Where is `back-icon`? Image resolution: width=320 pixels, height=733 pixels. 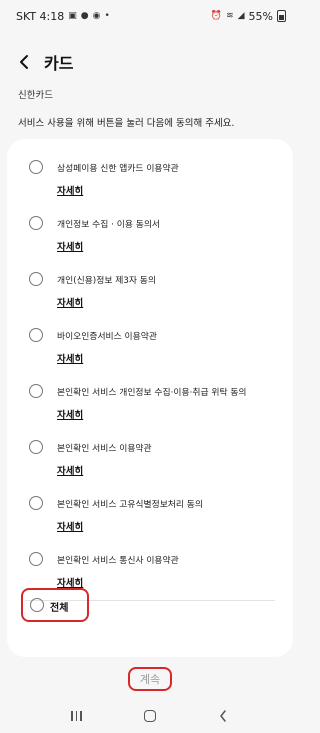
back-icon is located at coordinates (223, 716).